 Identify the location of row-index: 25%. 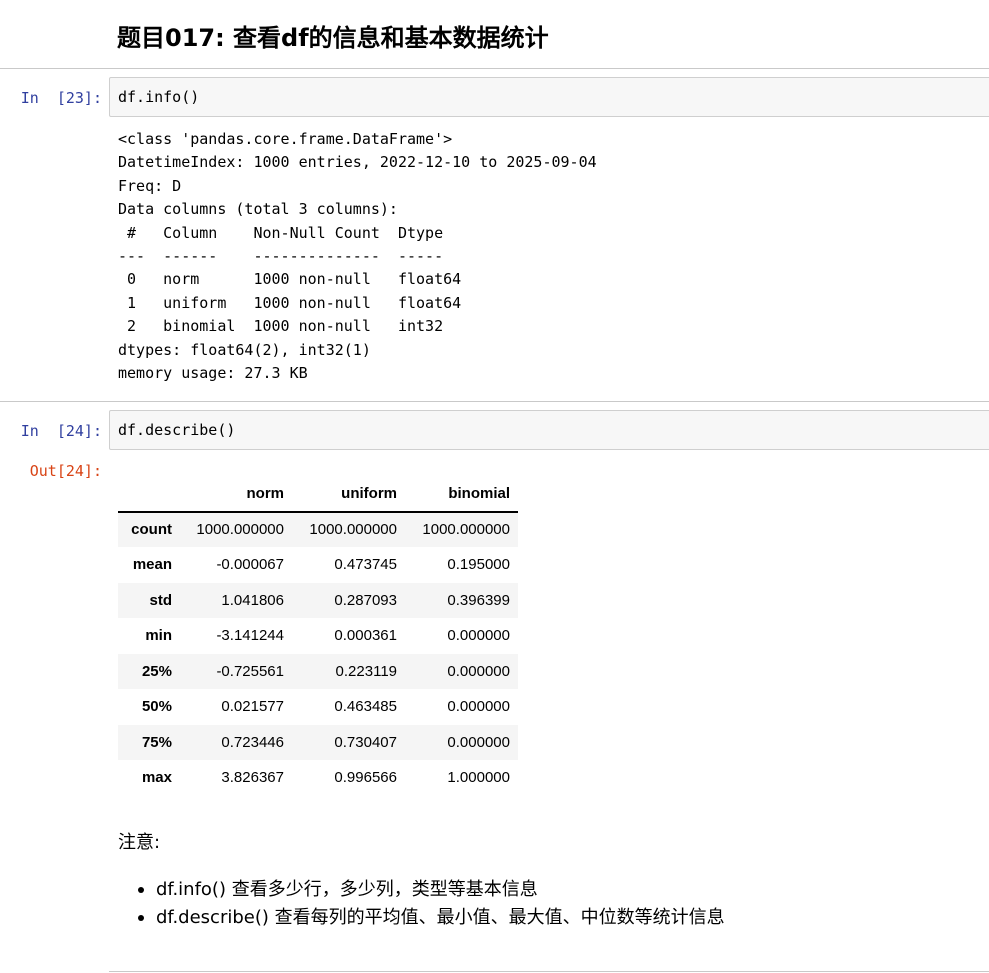
(156, 671).